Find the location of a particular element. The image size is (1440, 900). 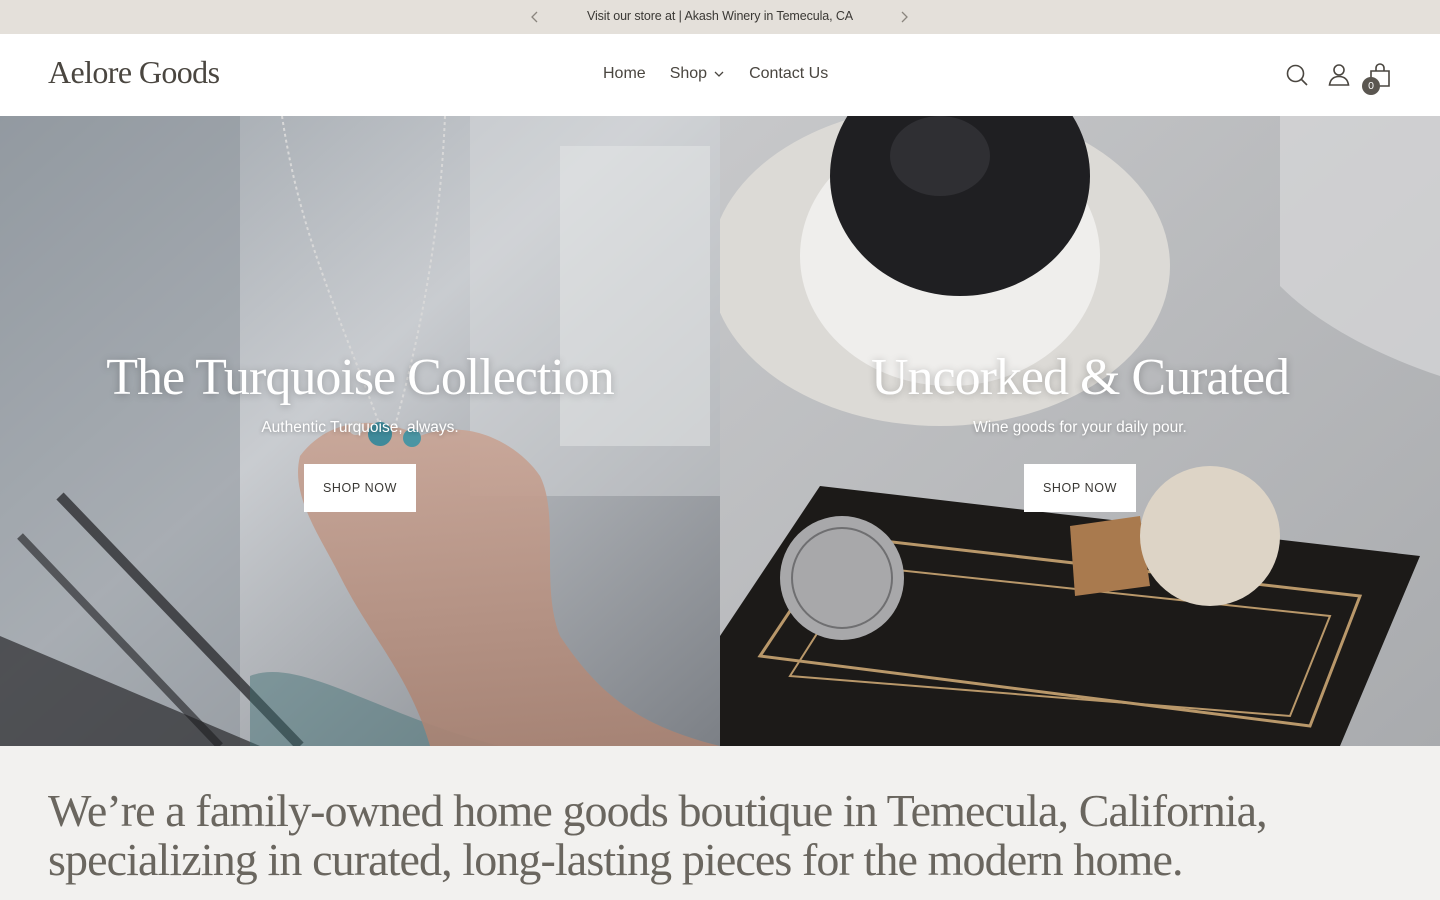

chevron-down-icon is located at coordinates (719, 74).